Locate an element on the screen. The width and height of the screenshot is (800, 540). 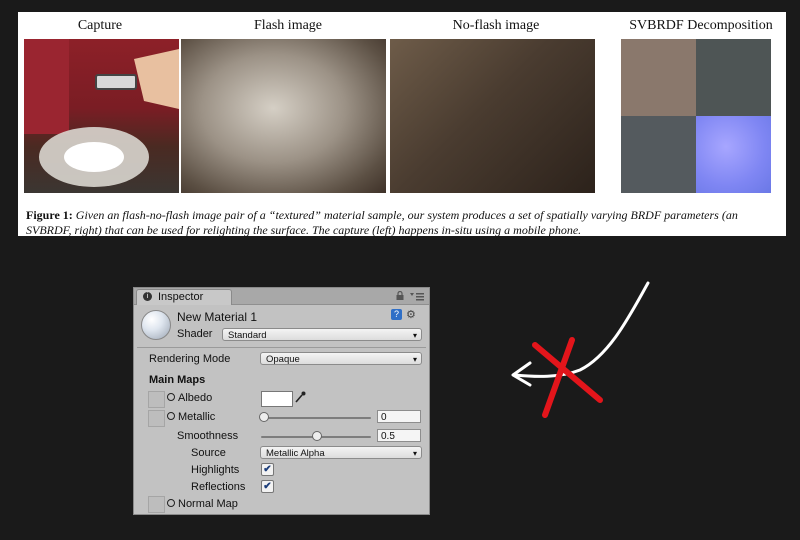
material-preview-sphere is located at coordinates (156, 325).